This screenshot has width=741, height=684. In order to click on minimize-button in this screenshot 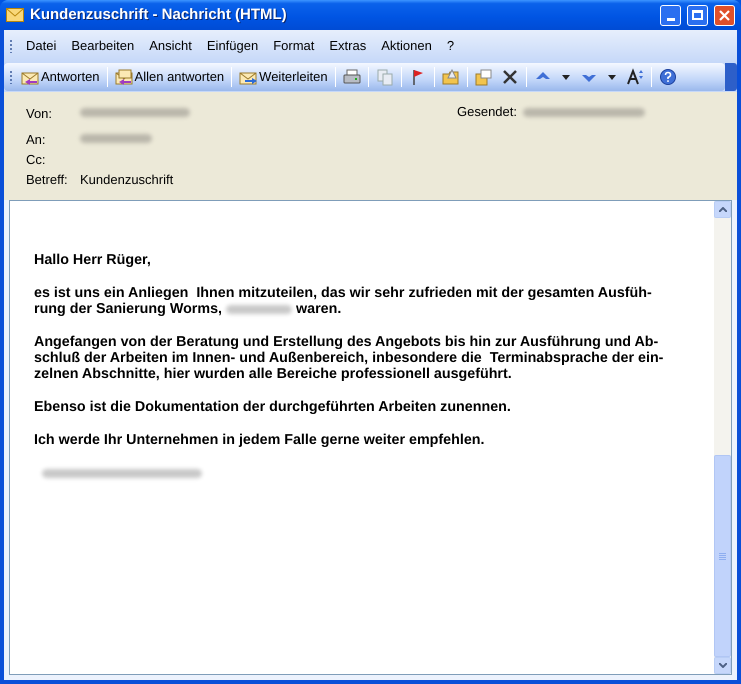, I will do `click(670, 15)`.